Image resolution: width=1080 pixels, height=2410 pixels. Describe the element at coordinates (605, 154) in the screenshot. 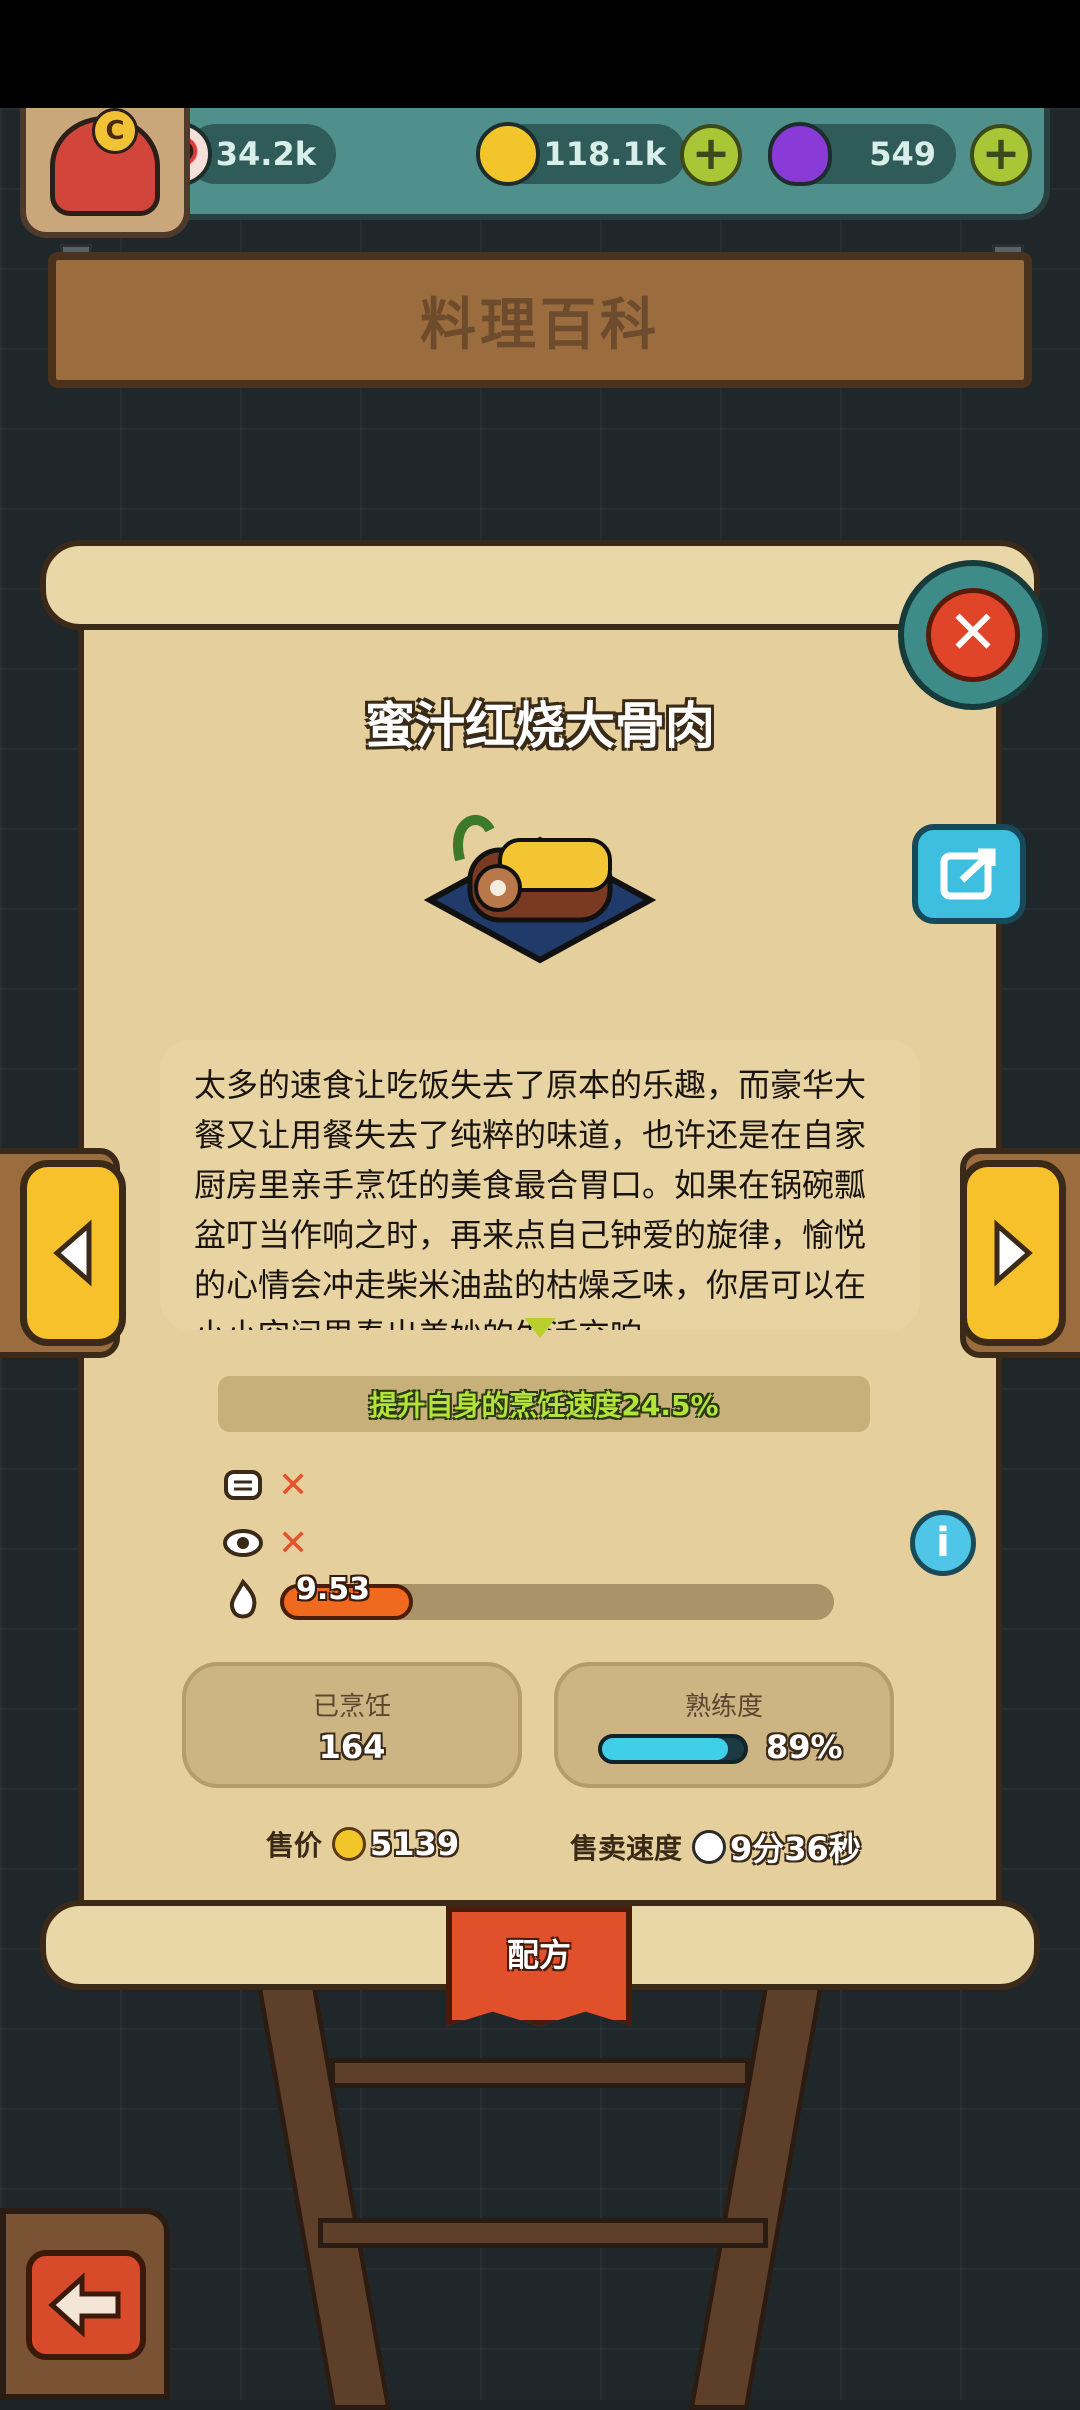

I see `coin-value: 118.1k` at that location.